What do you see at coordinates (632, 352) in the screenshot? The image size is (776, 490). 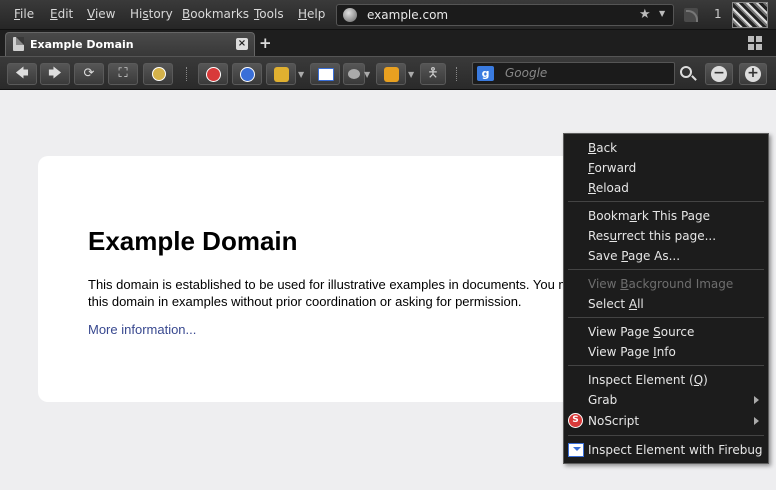 I see `ctx-view-page-info: View Page Info` at bounding box center [632, 352].